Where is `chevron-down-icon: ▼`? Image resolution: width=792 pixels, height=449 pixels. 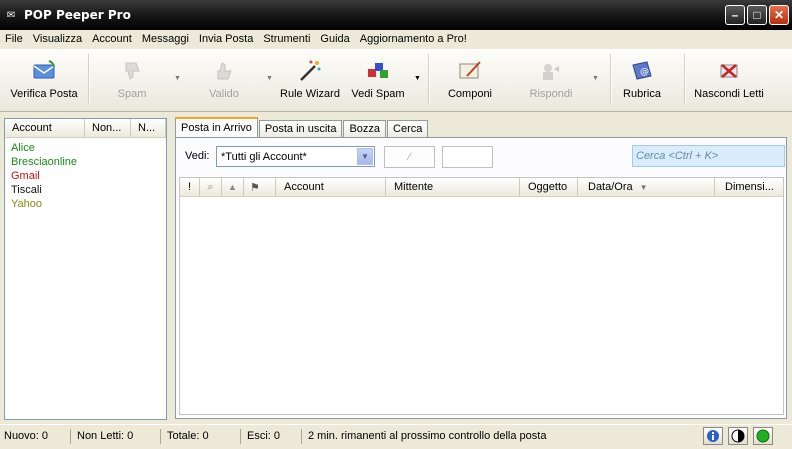
chevron-down-icon: ▼ is located at coordinates (365, 156).